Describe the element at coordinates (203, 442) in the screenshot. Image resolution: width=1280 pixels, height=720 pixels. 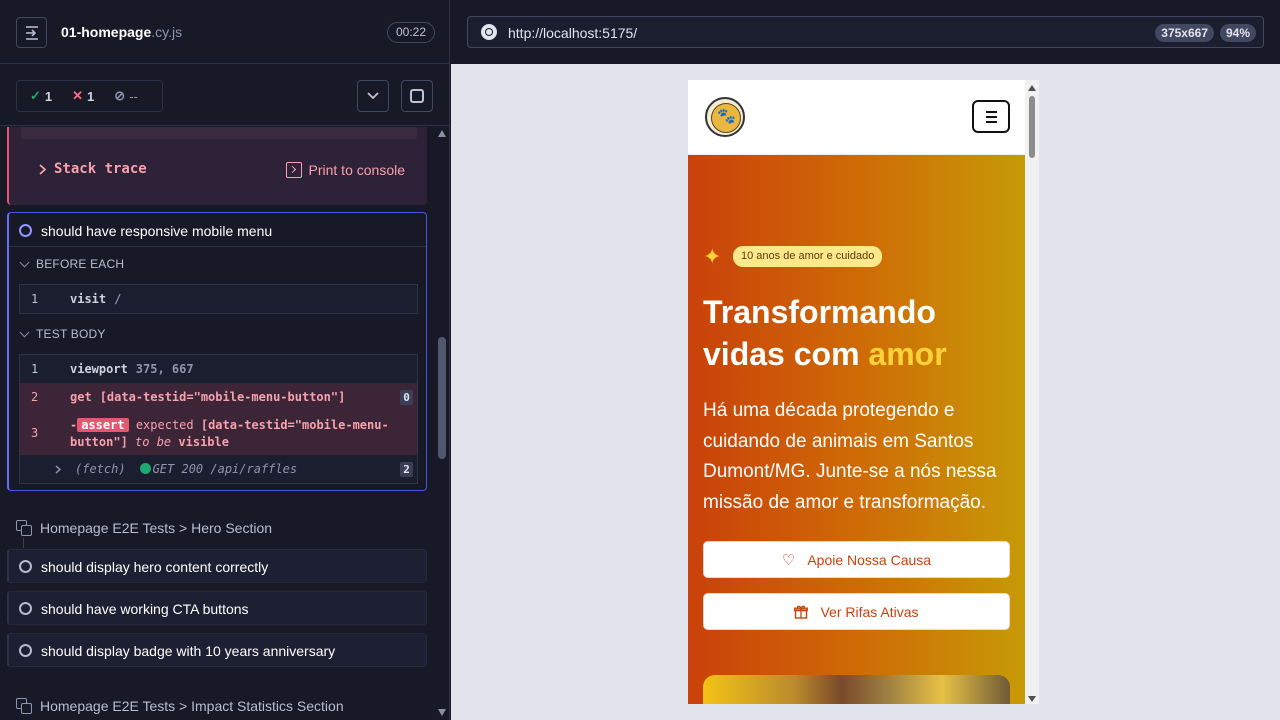
I see `assert-value: visible` at that location.